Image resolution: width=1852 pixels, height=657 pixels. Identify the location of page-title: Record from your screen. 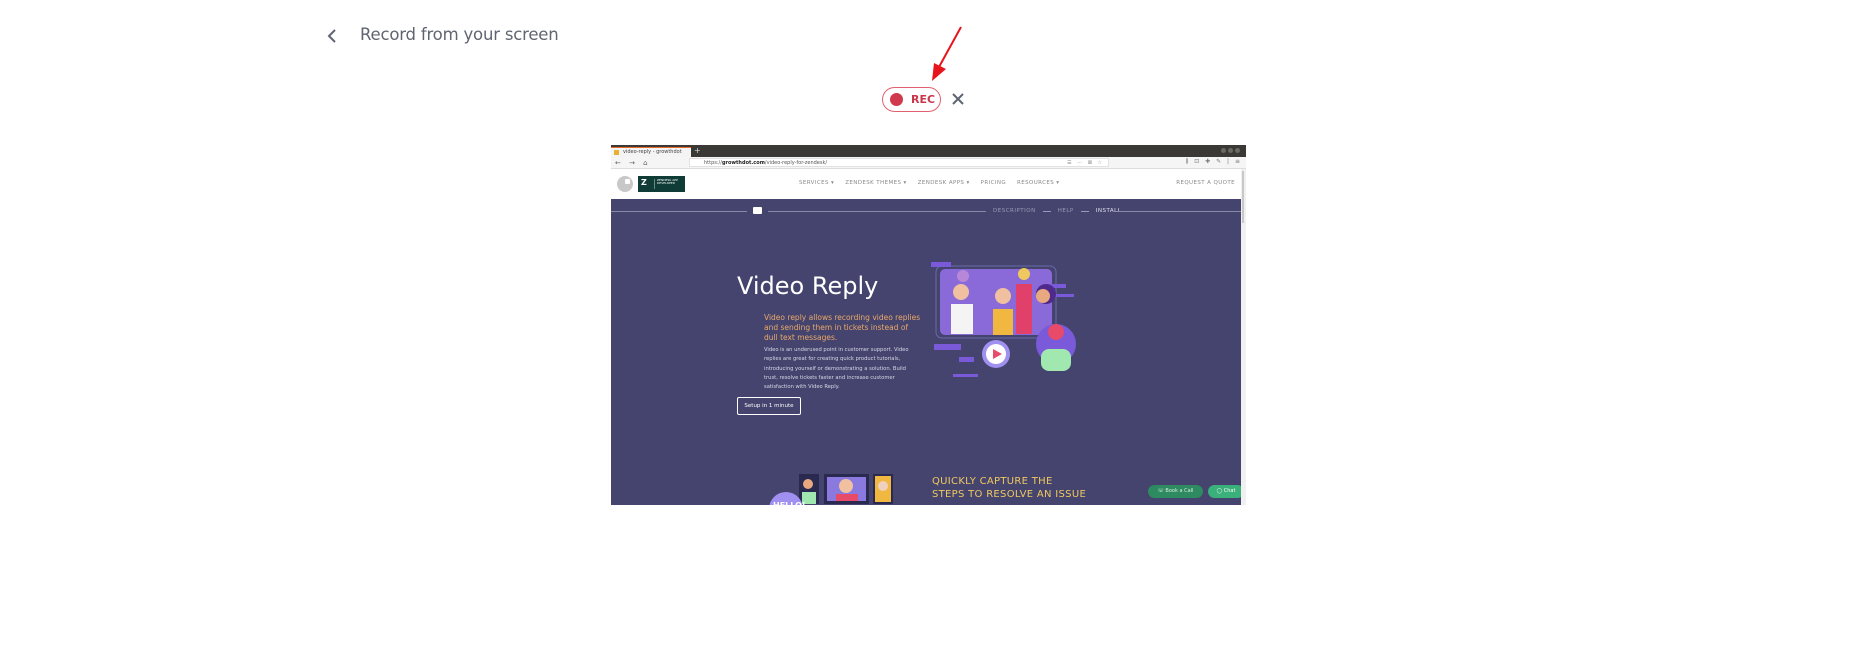
(459, 34).